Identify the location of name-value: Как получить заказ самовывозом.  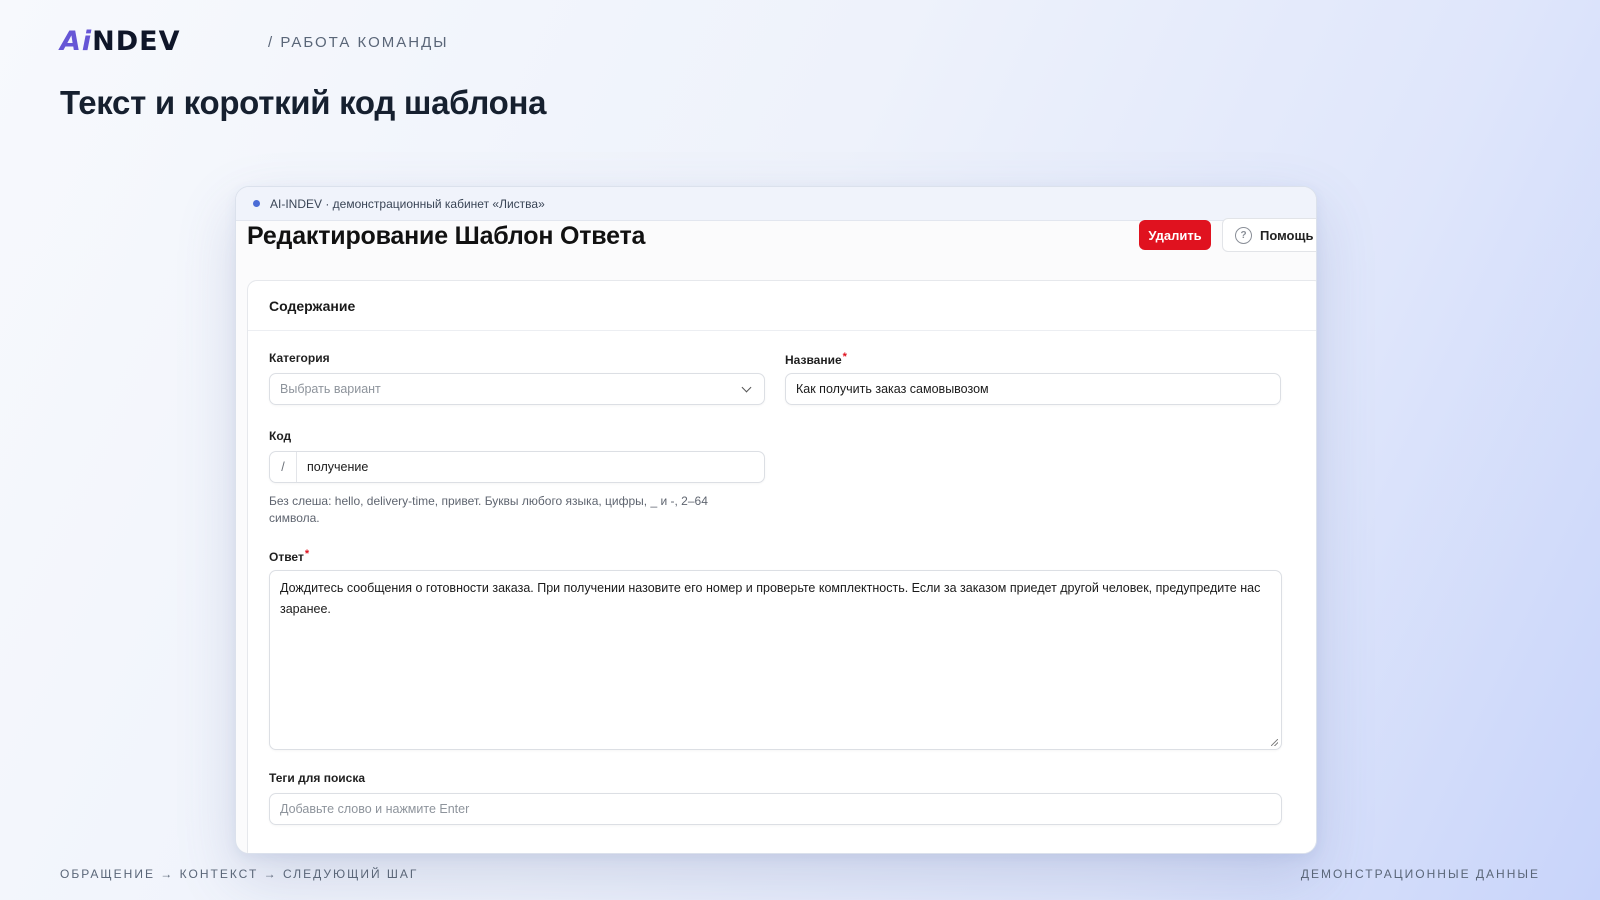
(892, 389).